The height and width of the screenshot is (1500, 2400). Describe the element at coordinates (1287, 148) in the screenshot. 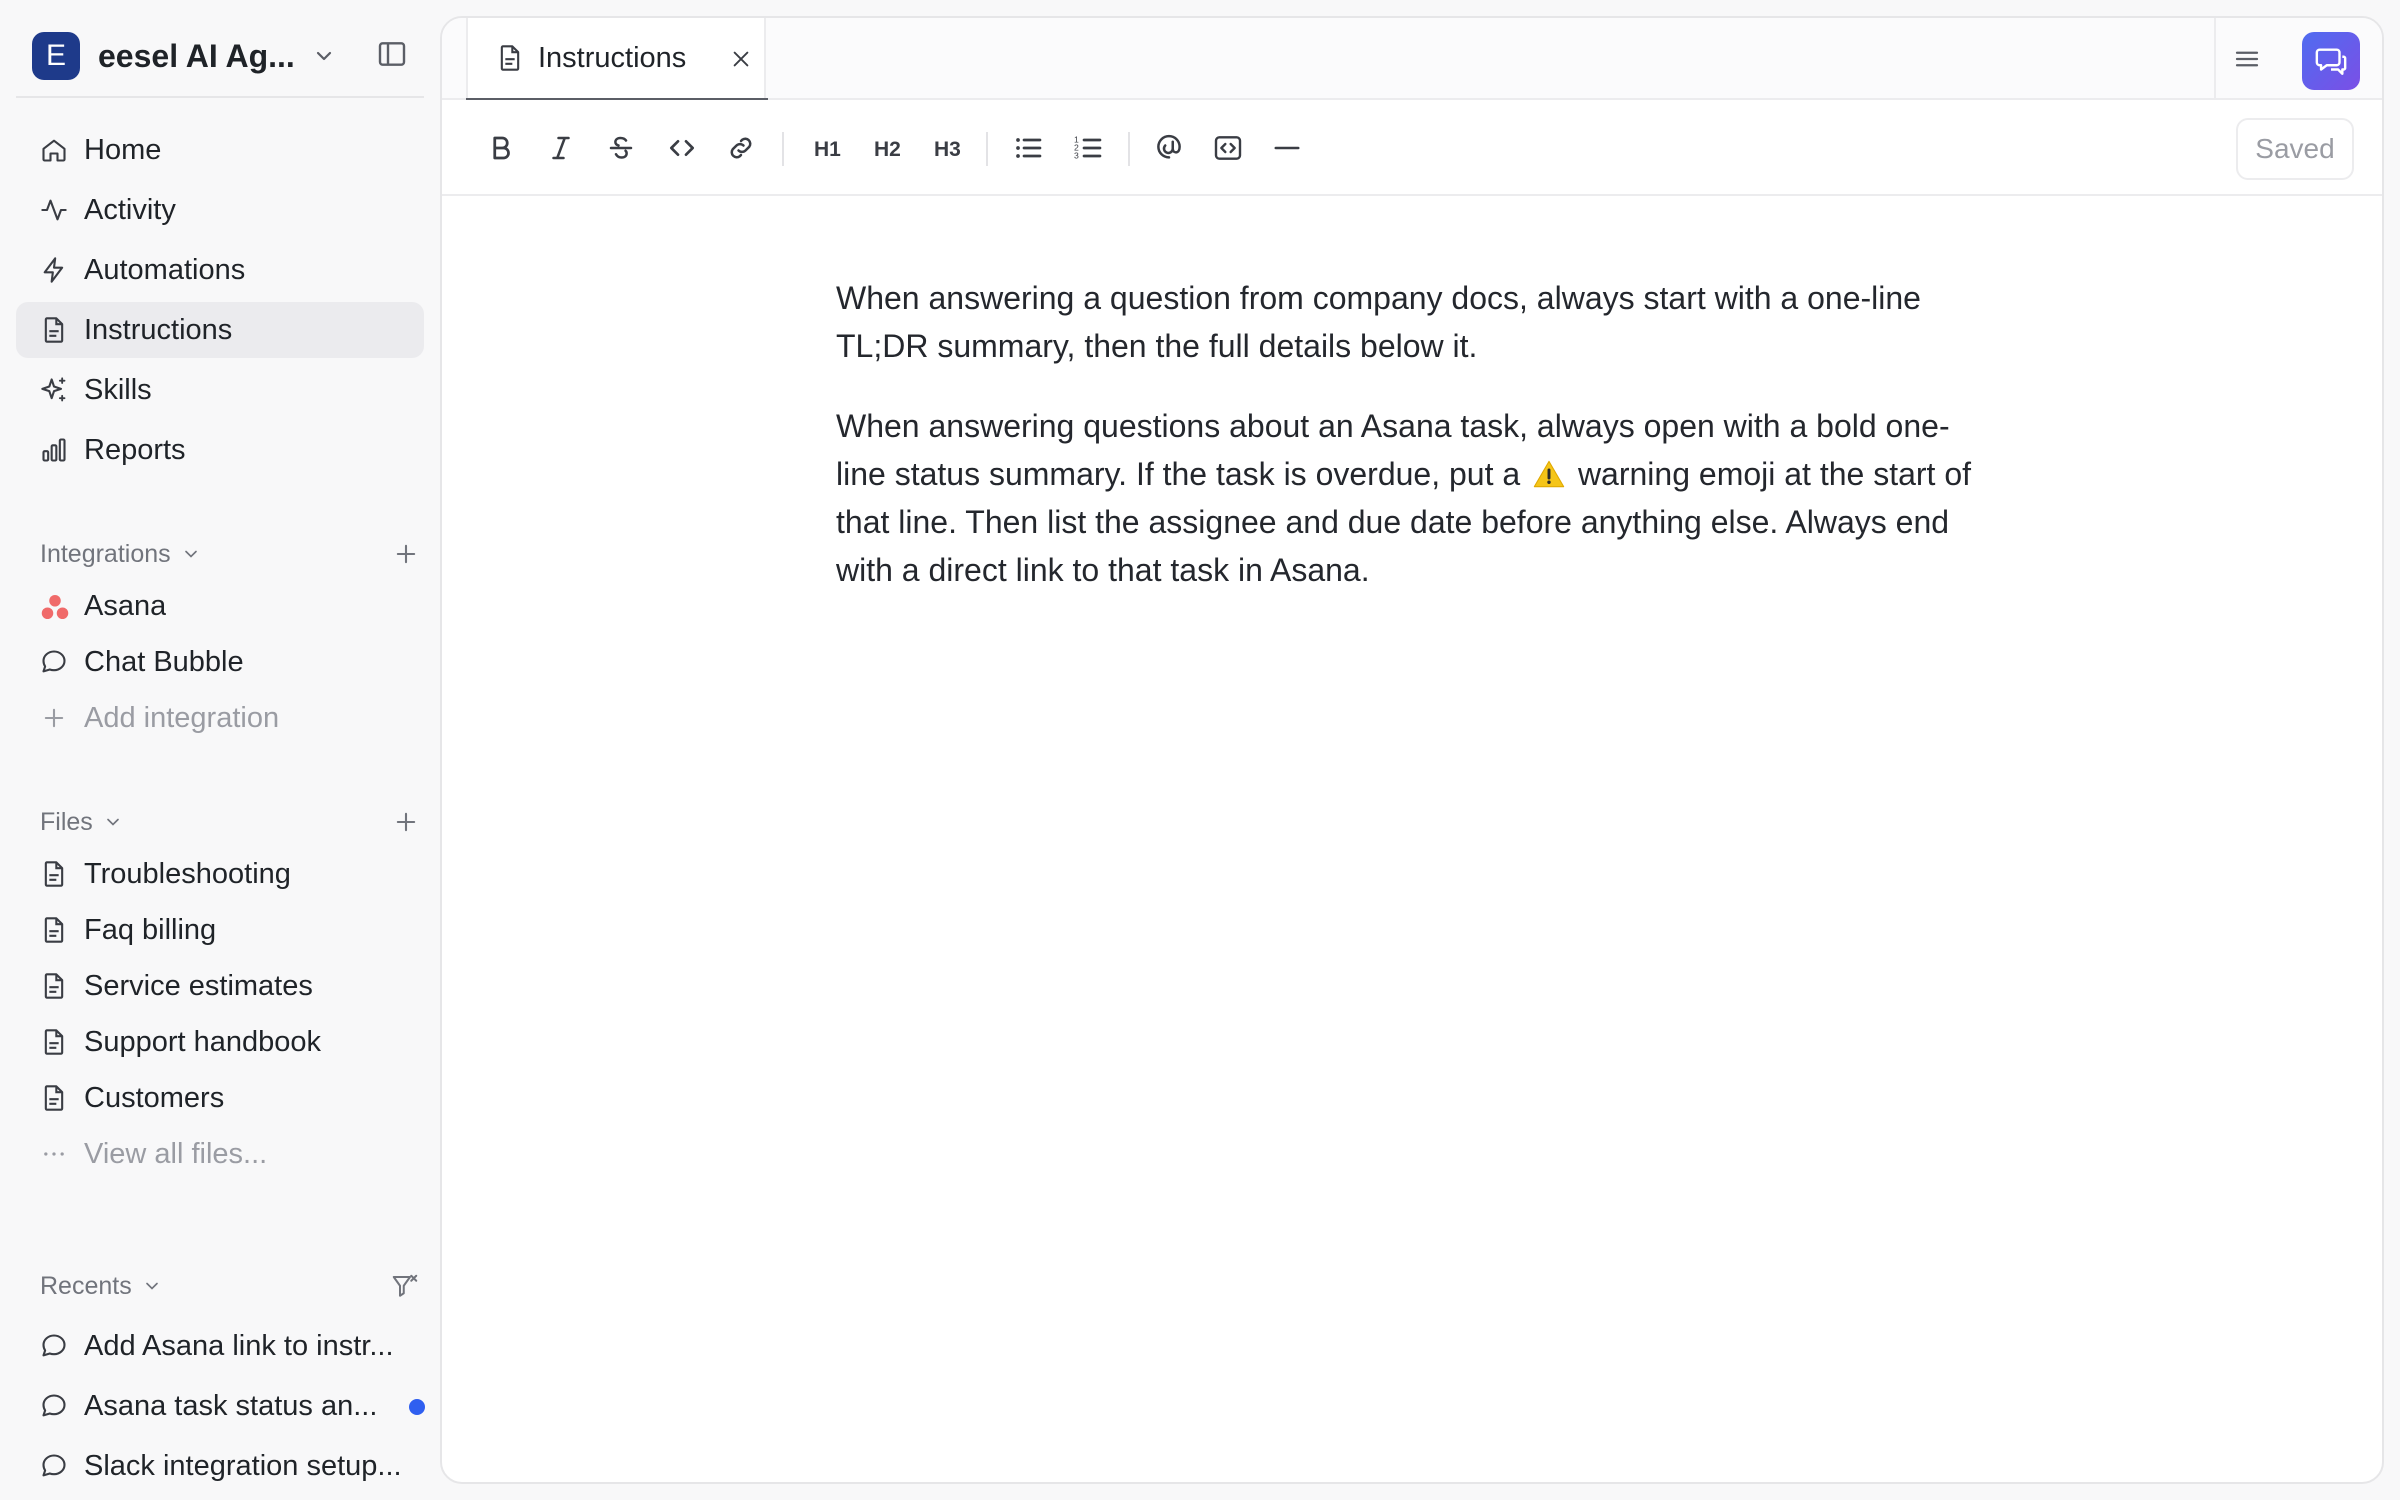

I see `horizontal-rule-icon` at that location.